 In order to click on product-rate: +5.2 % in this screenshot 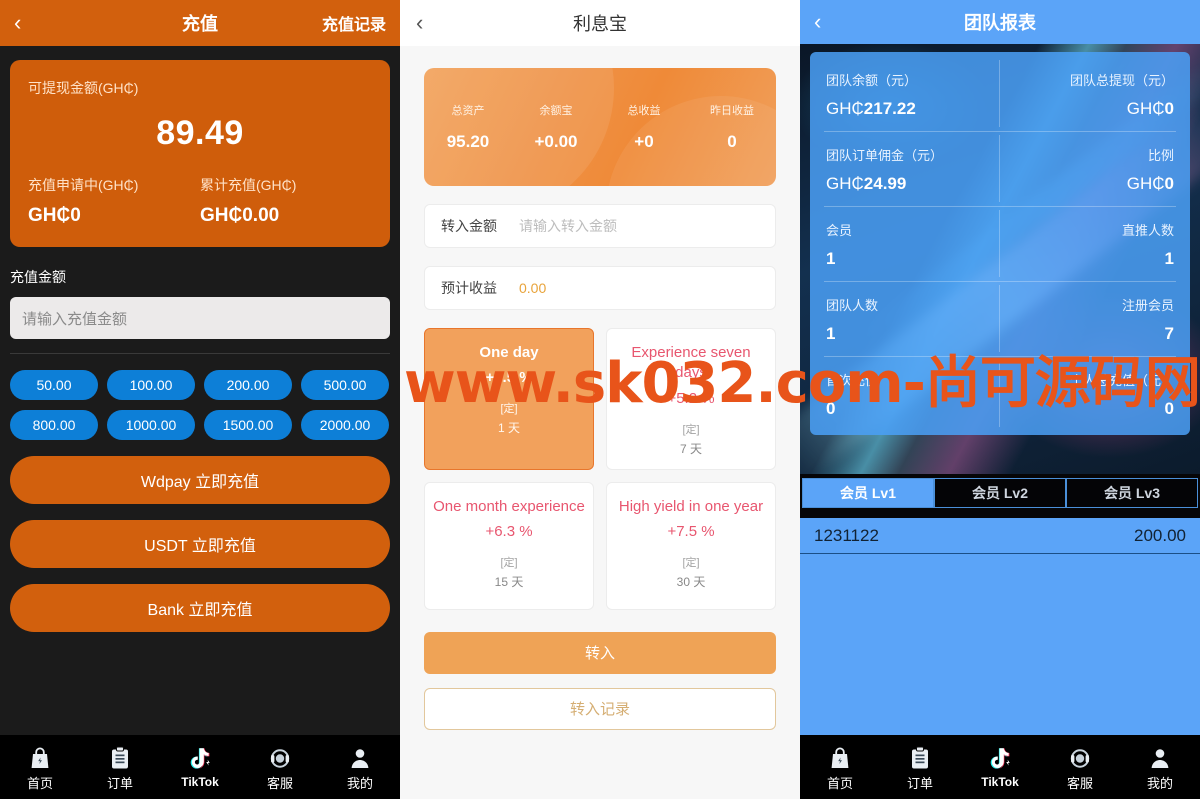, I will do `click(691, 398)`.